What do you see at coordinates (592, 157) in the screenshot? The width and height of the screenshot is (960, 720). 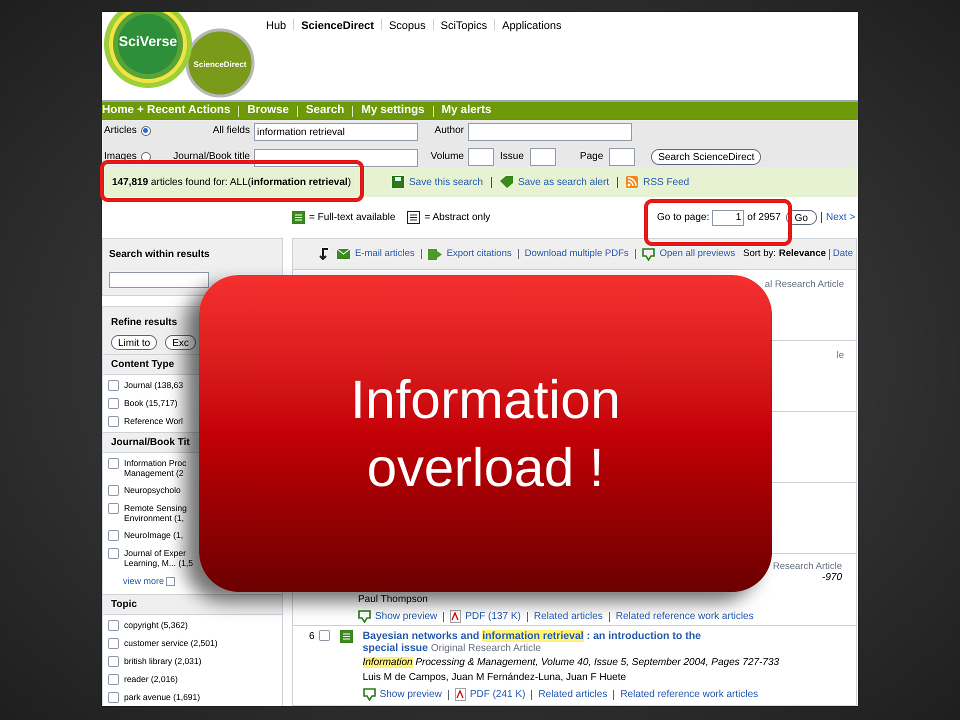 I see `field-label: Page` at bounding box center [592, 157].